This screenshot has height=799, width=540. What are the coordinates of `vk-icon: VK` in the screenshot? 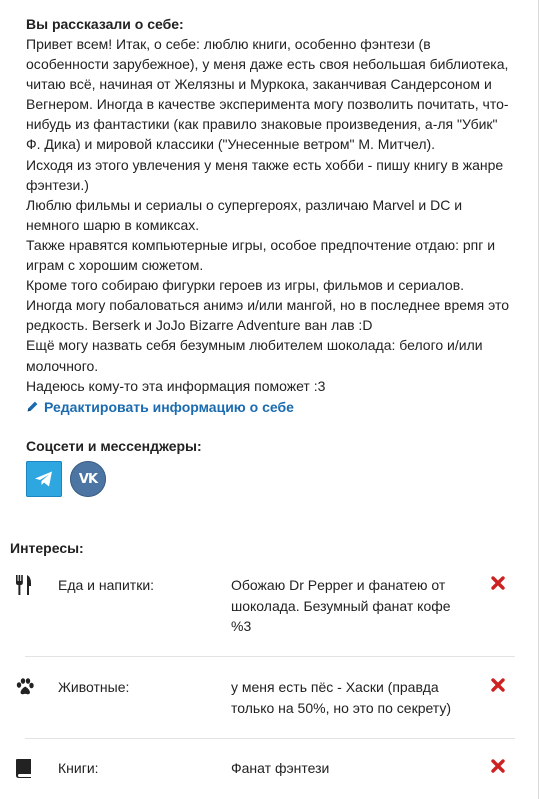 It's located at (88, 479).